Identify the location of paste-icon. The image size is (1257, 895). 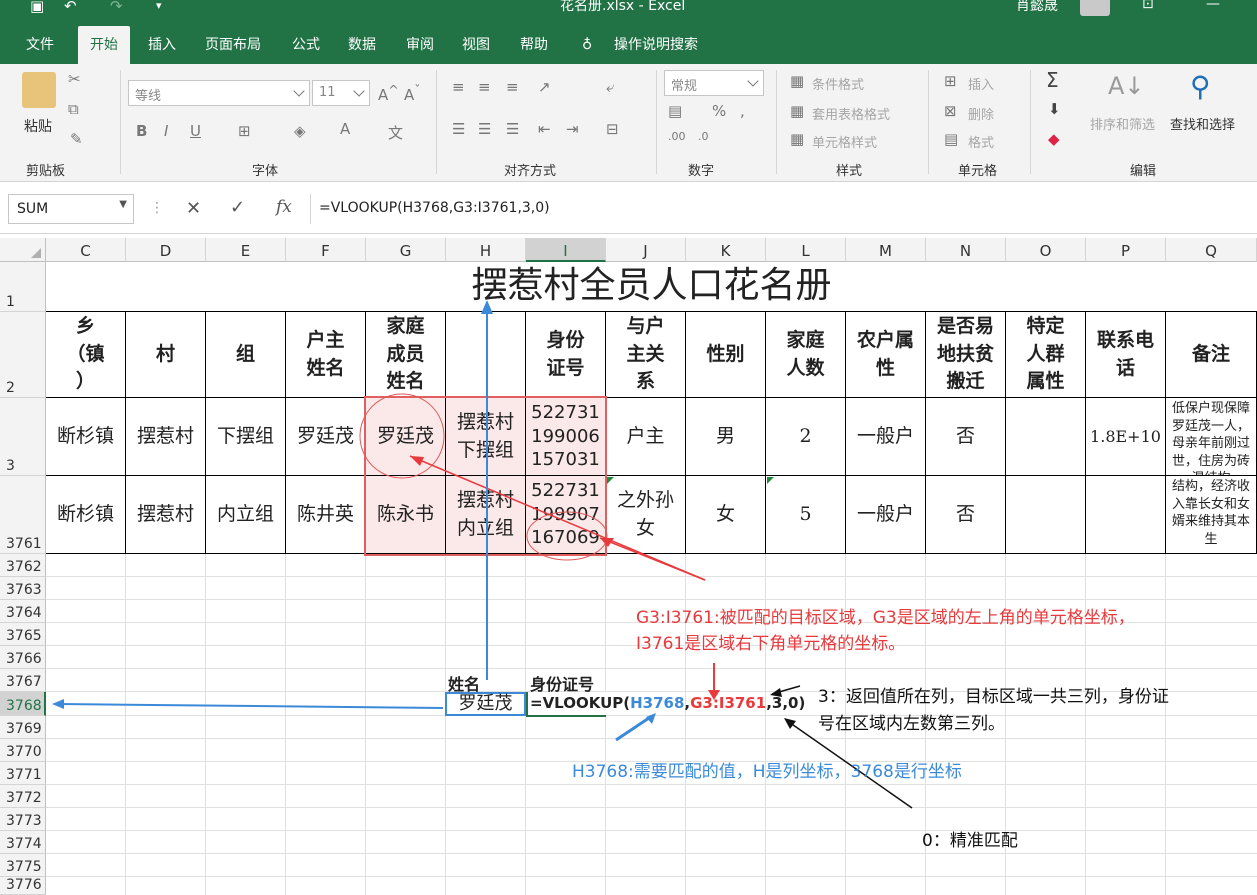
(39, 90).